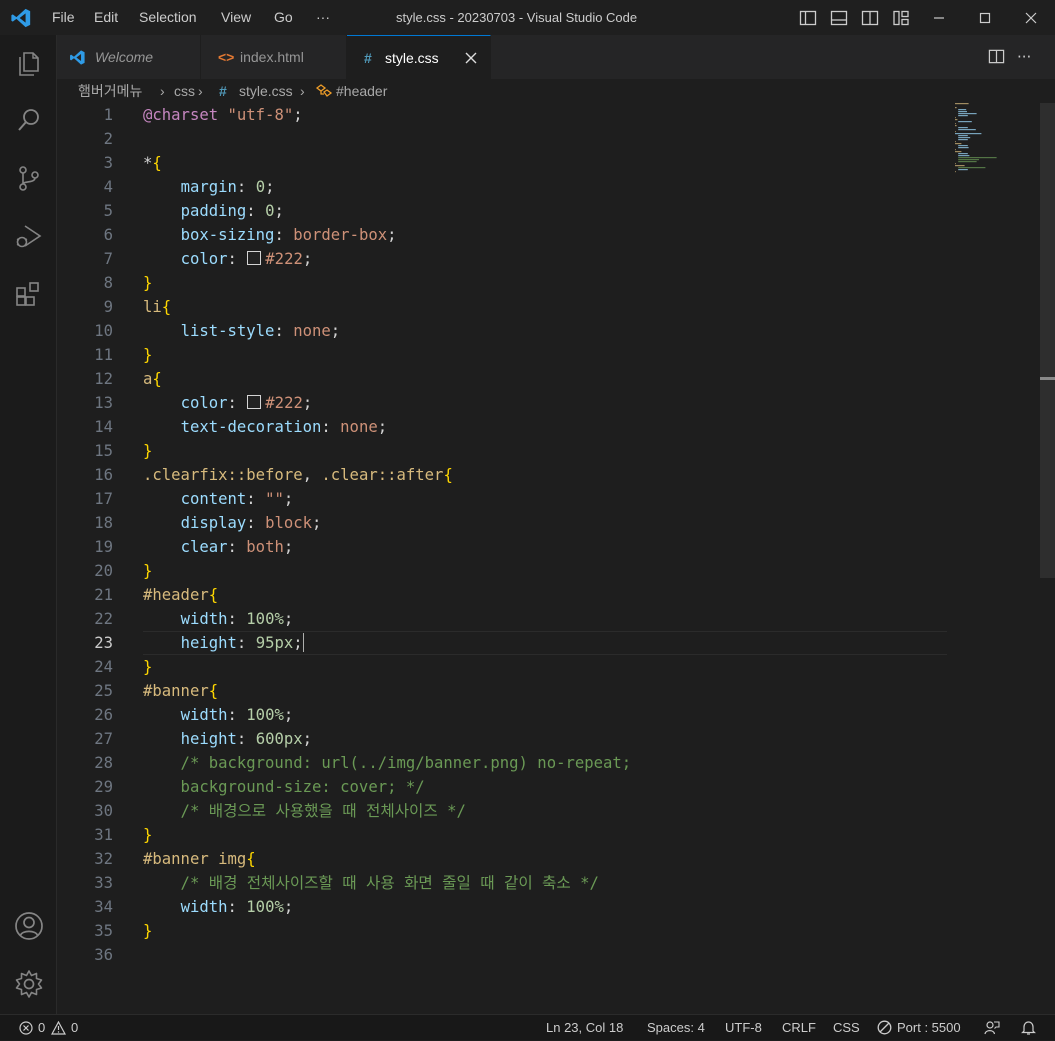  Describe the element at coordinates (502, 571) in the screenshot. I see `code-line: 20}` at that location.